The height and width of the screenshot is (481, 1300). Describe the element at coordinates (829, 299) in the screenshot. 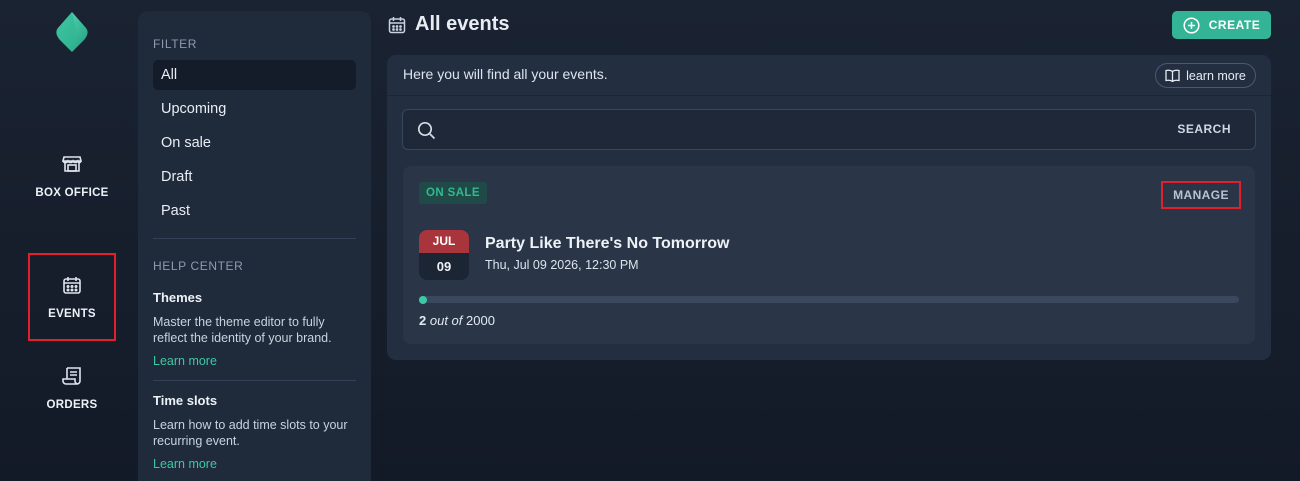

I see `sales-progress-bar` at that location.